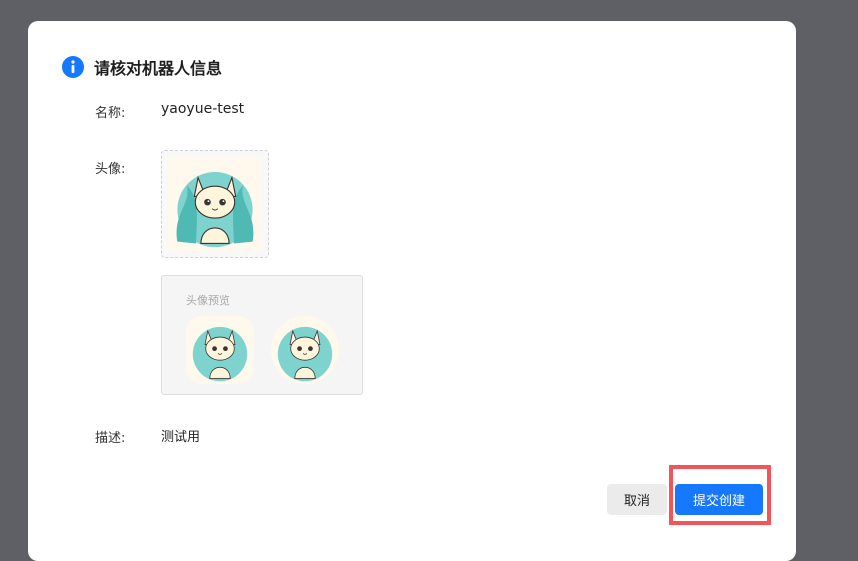 This screenshot has height=561, width=858. Describe the element at coordinates (110, 438) in the screenshot. I see `description-label: 描述:` at that location.